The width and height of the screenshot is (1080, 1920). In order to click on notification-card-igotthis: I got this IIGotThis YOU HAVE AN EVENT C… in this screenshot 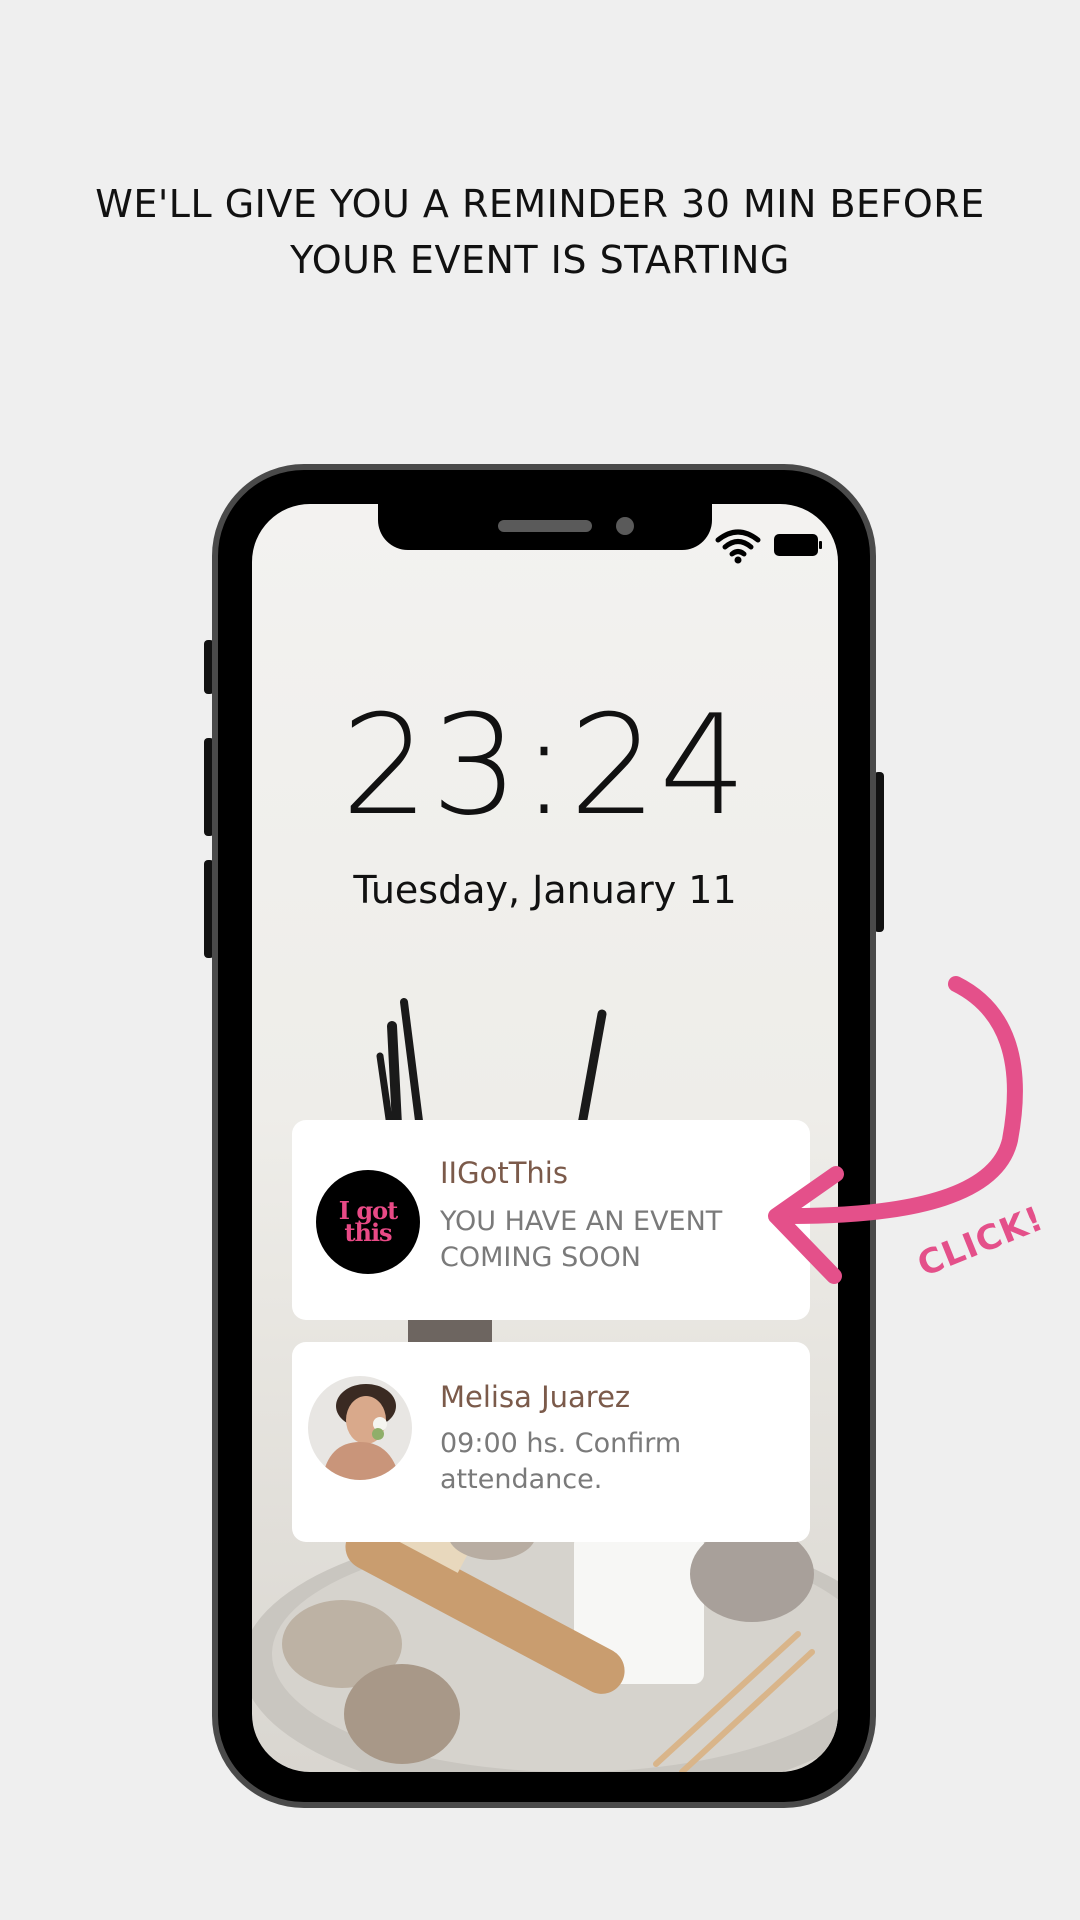, I will do `click(551, 1220)`.